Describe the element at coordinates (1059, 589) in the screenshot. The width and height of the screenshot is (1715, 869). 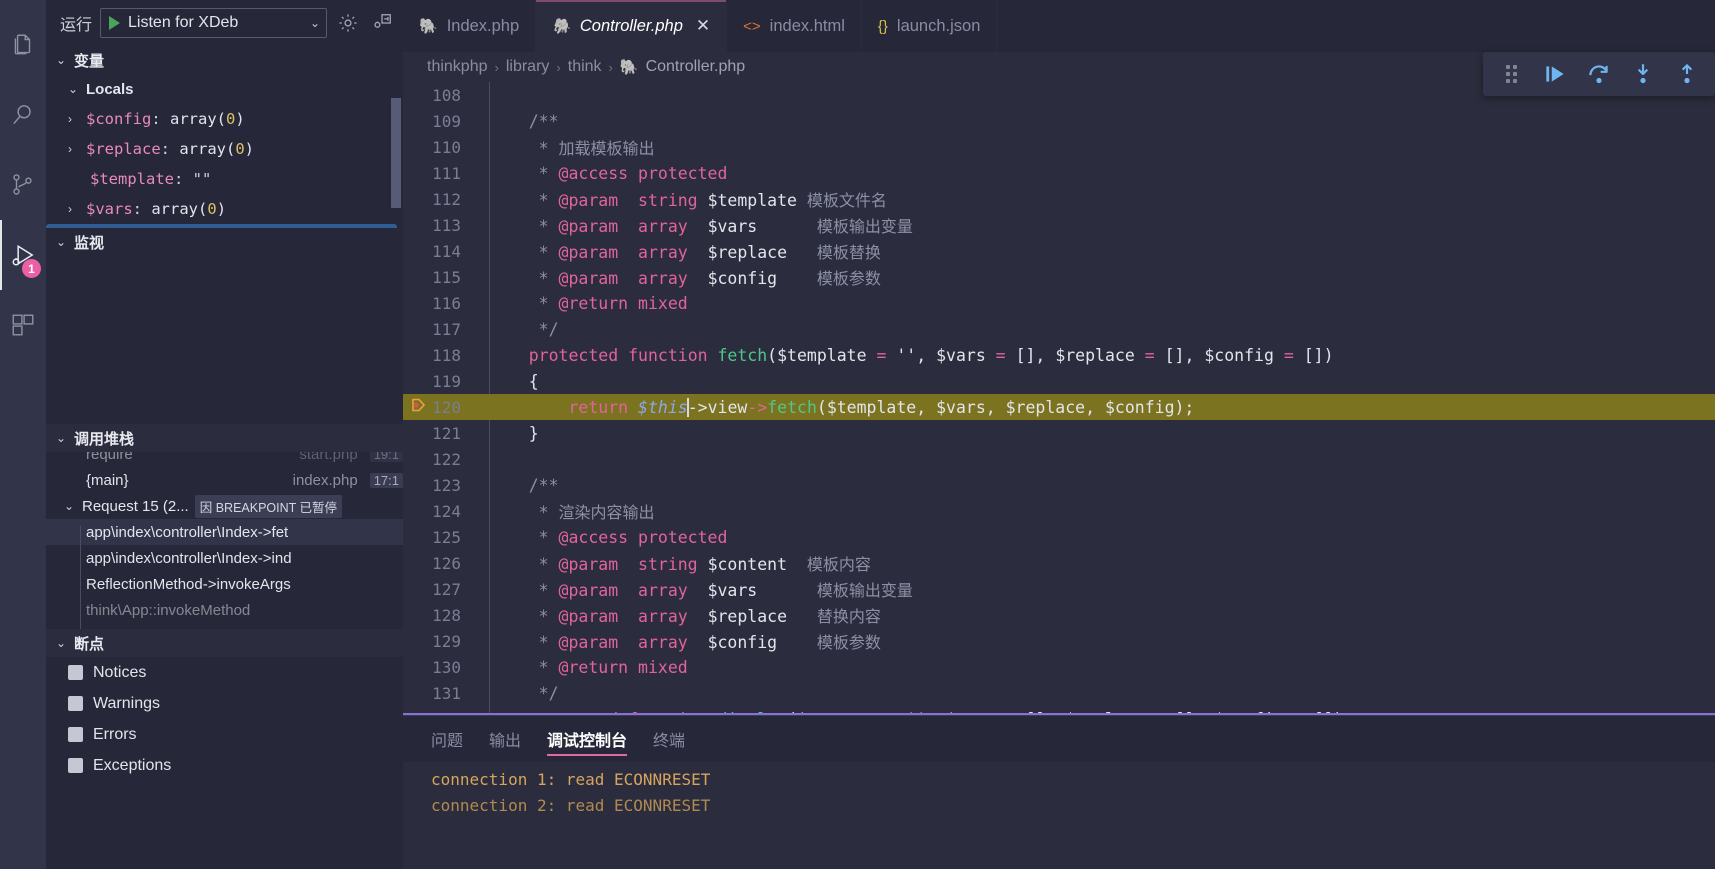
I see `code-line: 127 * @param array $vars 模板输出变量` at that location.